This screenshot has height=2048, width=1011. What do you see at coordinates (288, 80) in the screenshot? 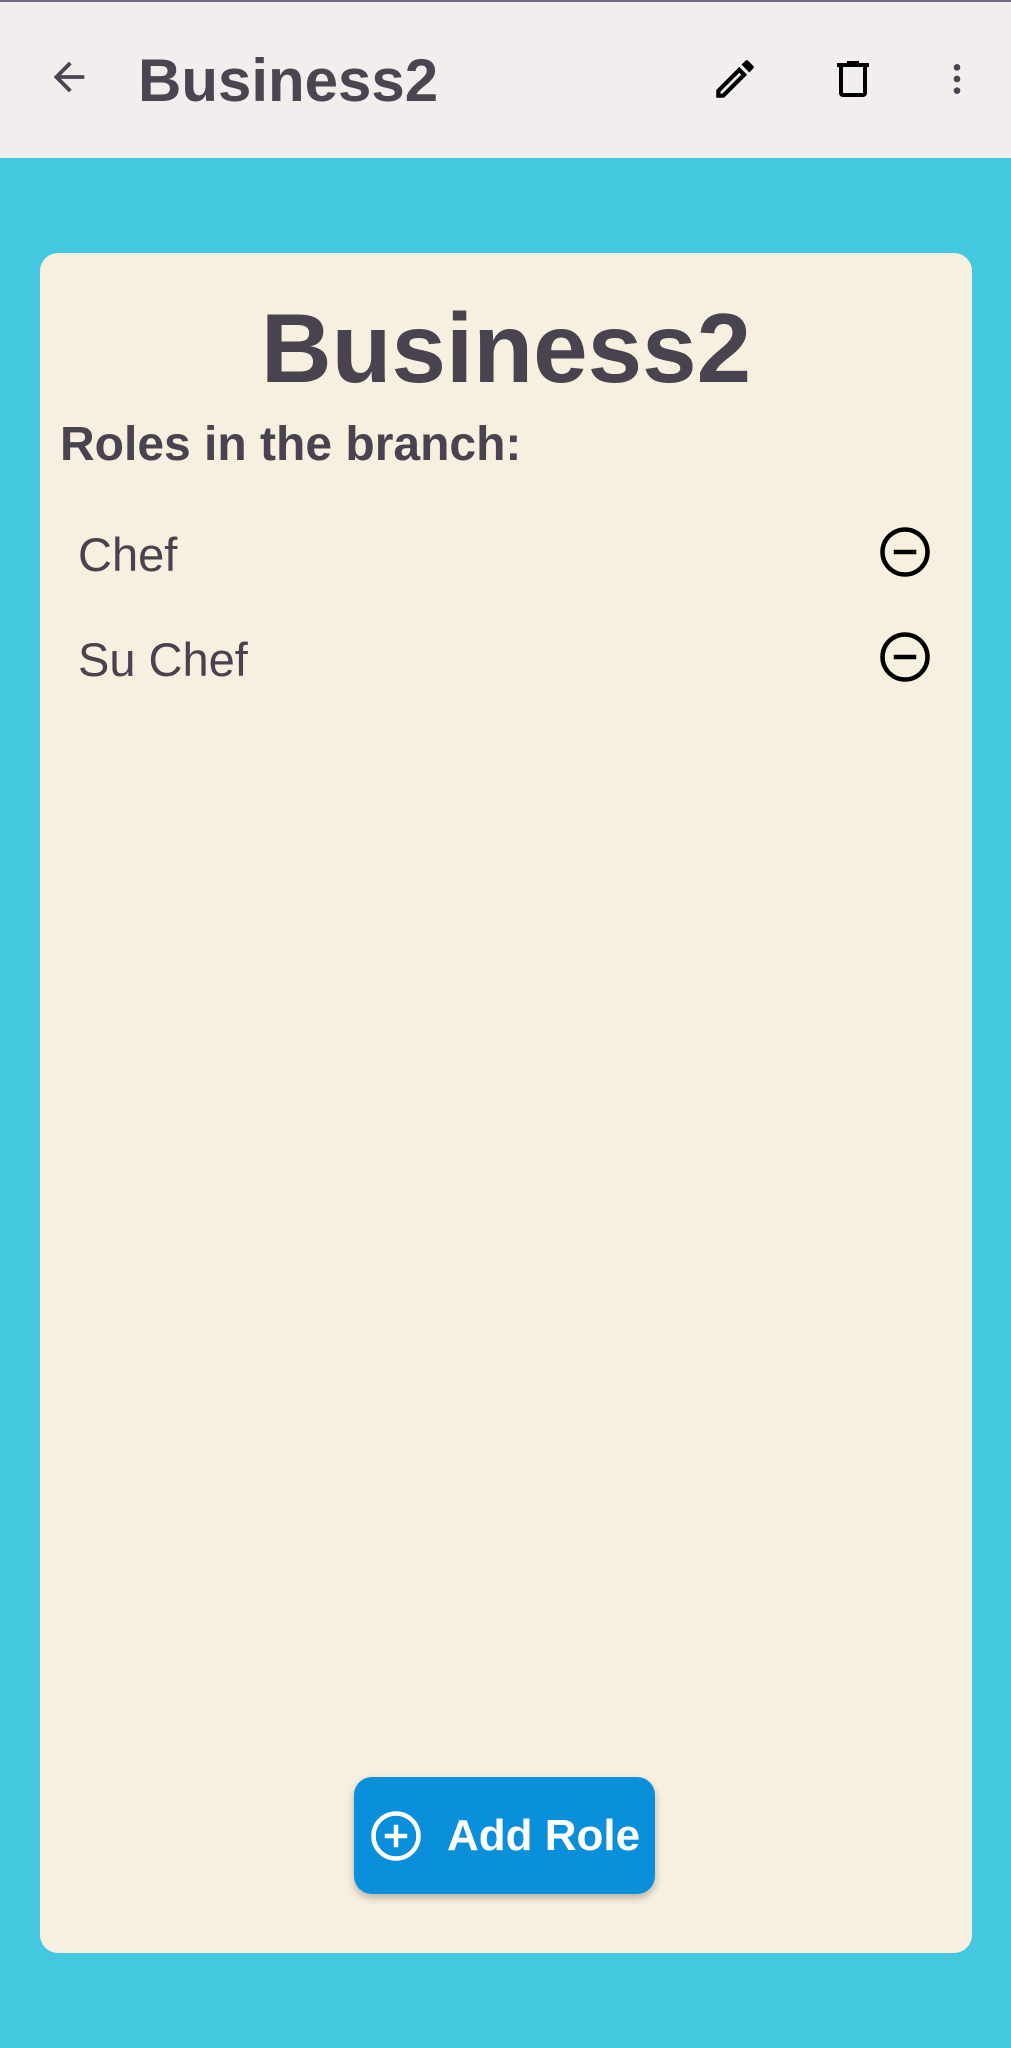
I see `app-bar-title: Business2` at bounding box center [288, 80].